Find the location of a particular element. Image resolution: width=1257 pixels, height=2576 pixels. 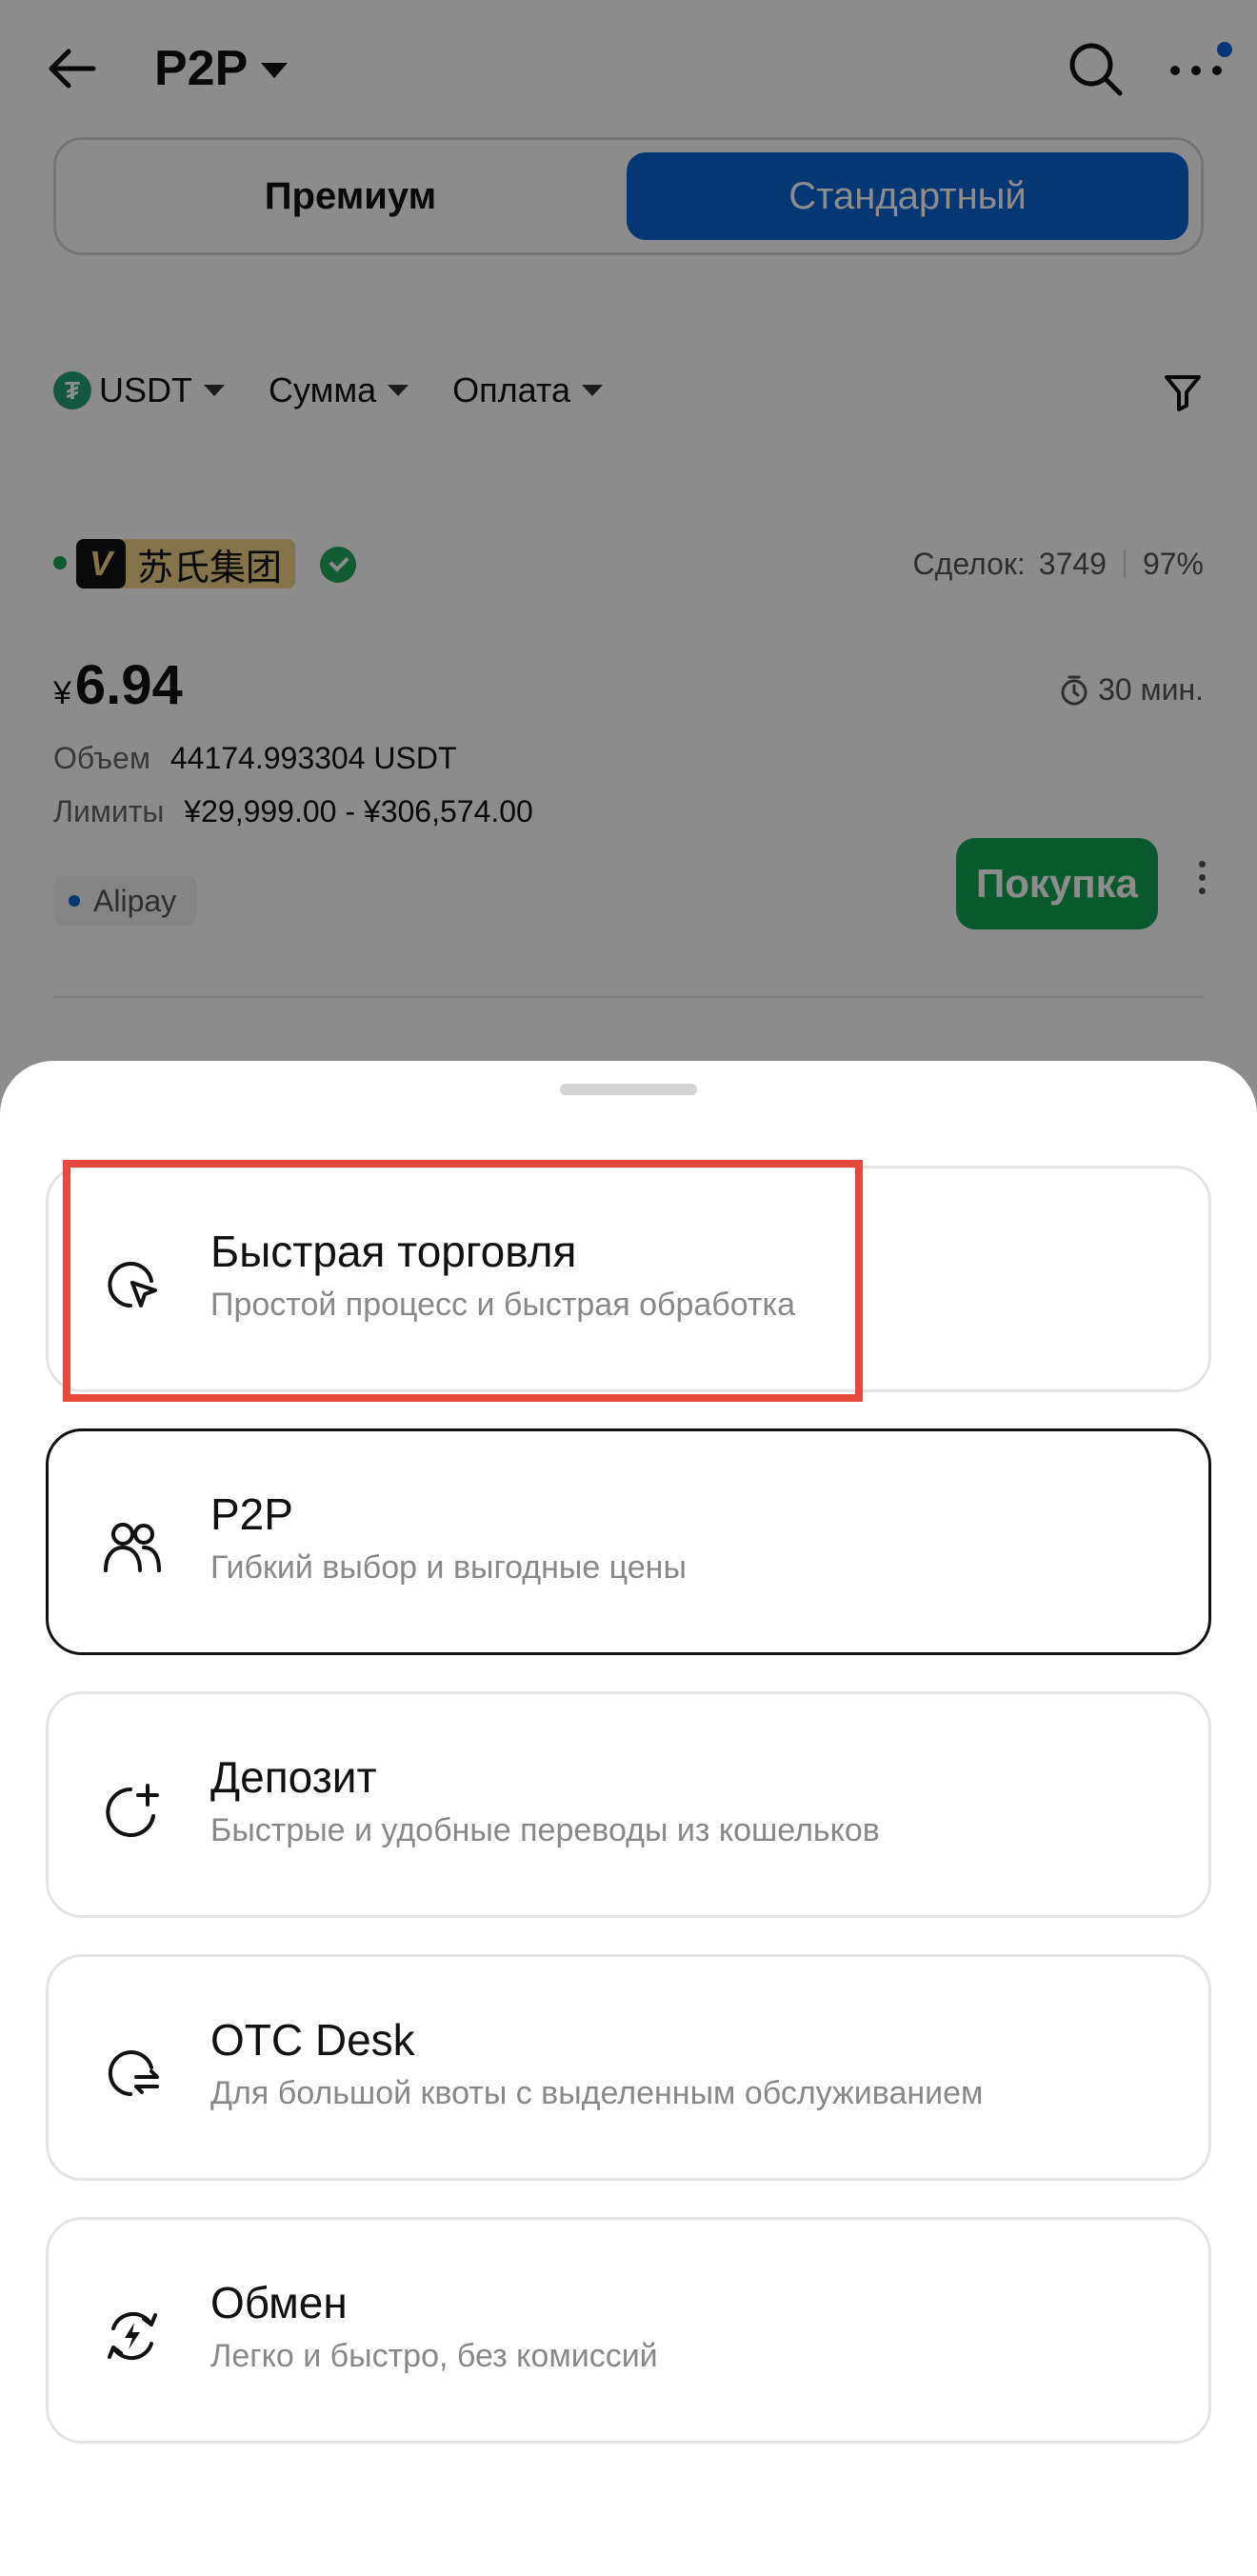

option-title: Депозит is located at coordinates (293, 1777).